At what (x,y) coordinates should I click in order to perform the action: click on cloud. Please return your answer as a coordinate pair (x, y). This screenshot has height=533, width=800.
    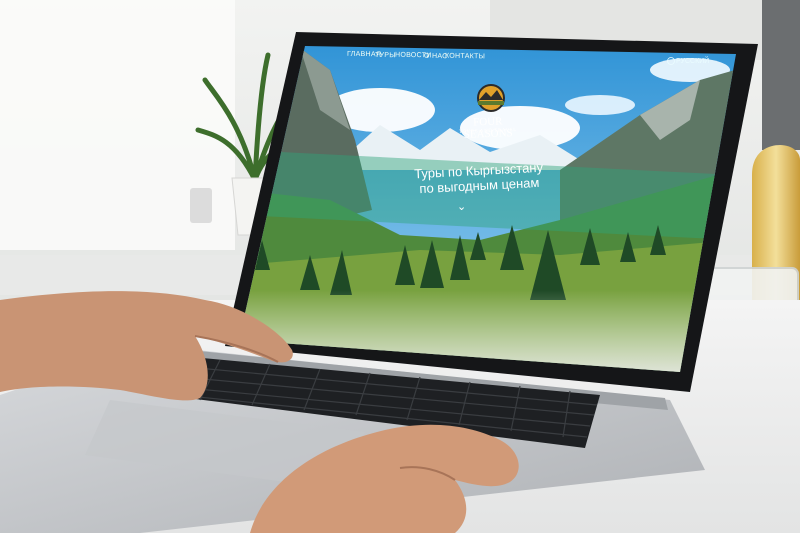
    Looking at the image, I should click on (600, 105).